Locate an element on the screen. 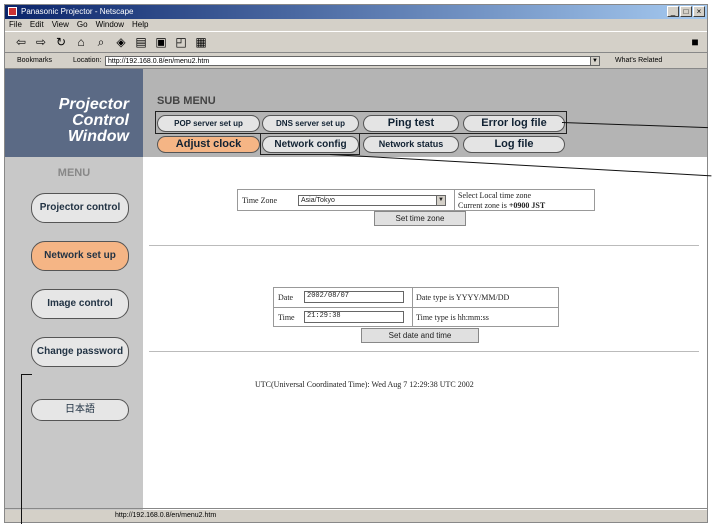 The height and width of the screenshot is (529, 712). menu-view: View is located at coordinates (60, 25).